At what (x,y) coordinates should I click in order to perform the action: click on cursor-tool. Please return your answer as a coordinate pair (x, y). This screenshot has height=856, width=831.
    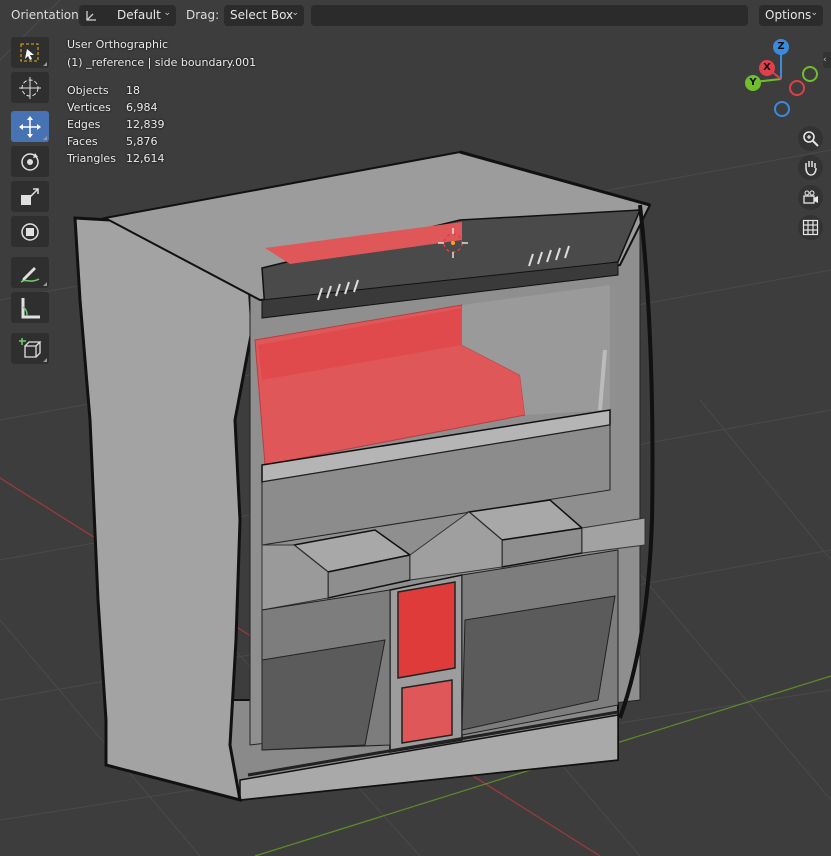
    Looking at the image, I should click on (30, 87).